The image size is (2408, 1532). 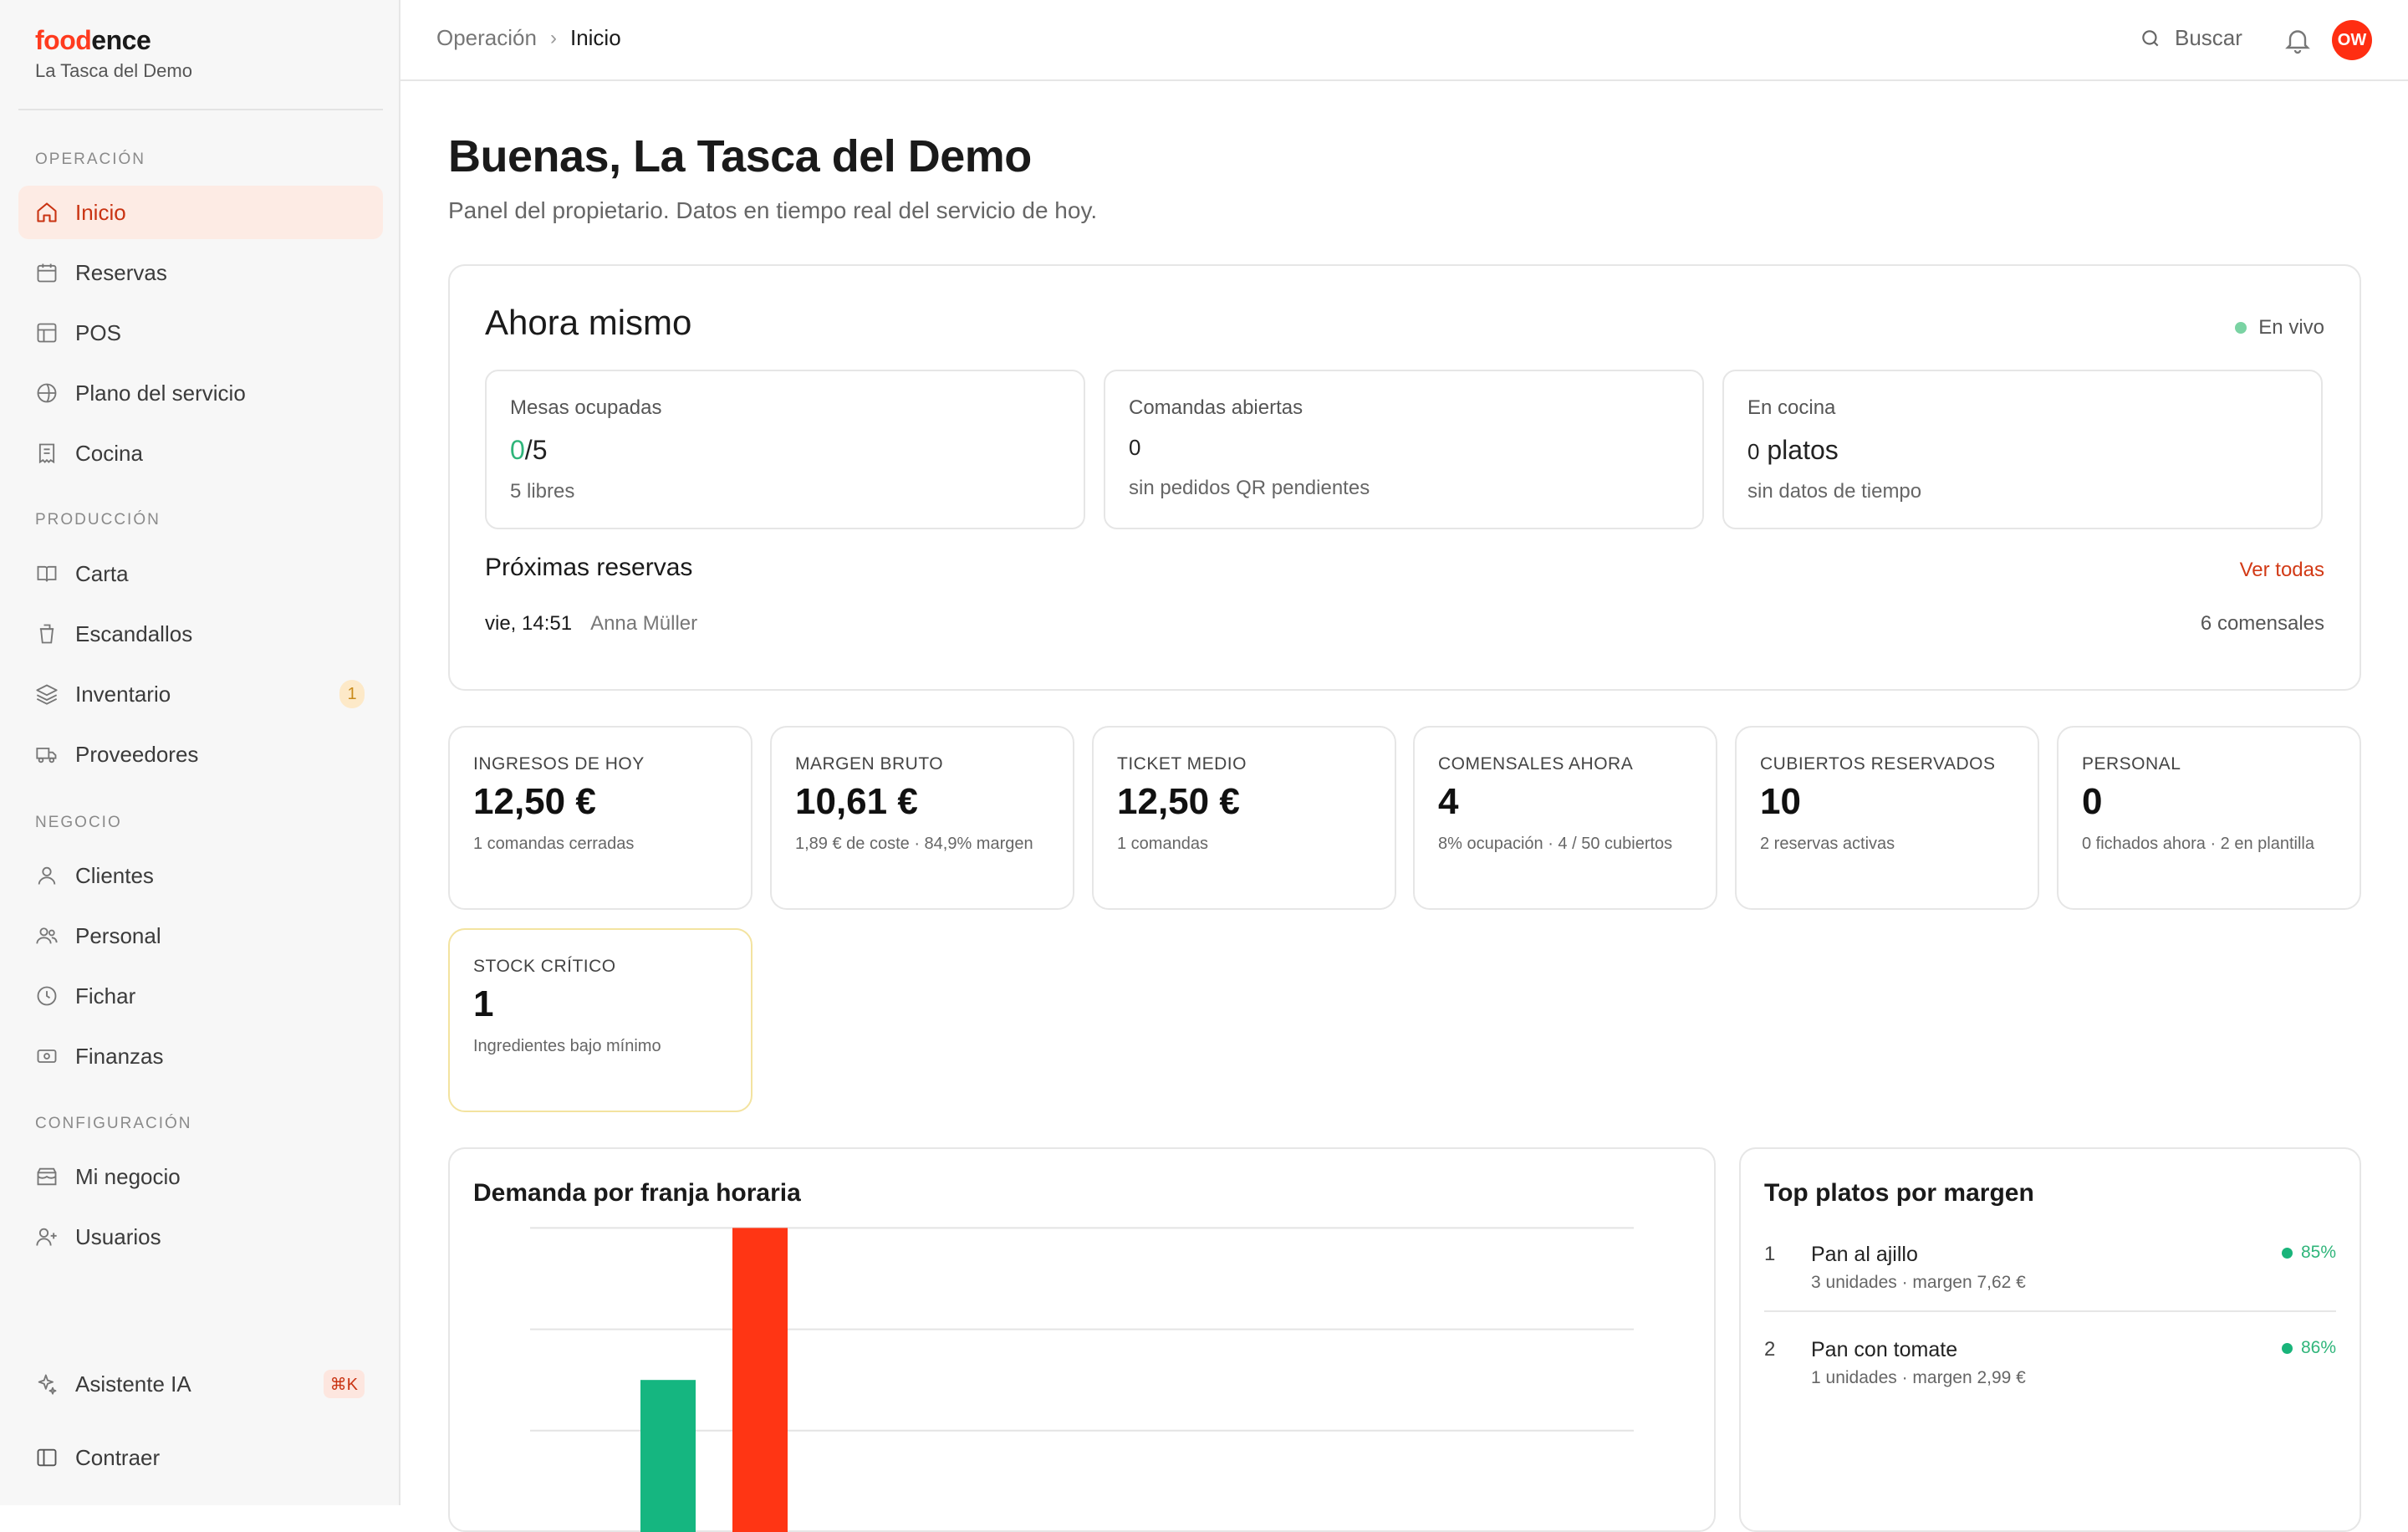 I want to click on sidebar-item-label: Cocina, so click(x=109, y=453).